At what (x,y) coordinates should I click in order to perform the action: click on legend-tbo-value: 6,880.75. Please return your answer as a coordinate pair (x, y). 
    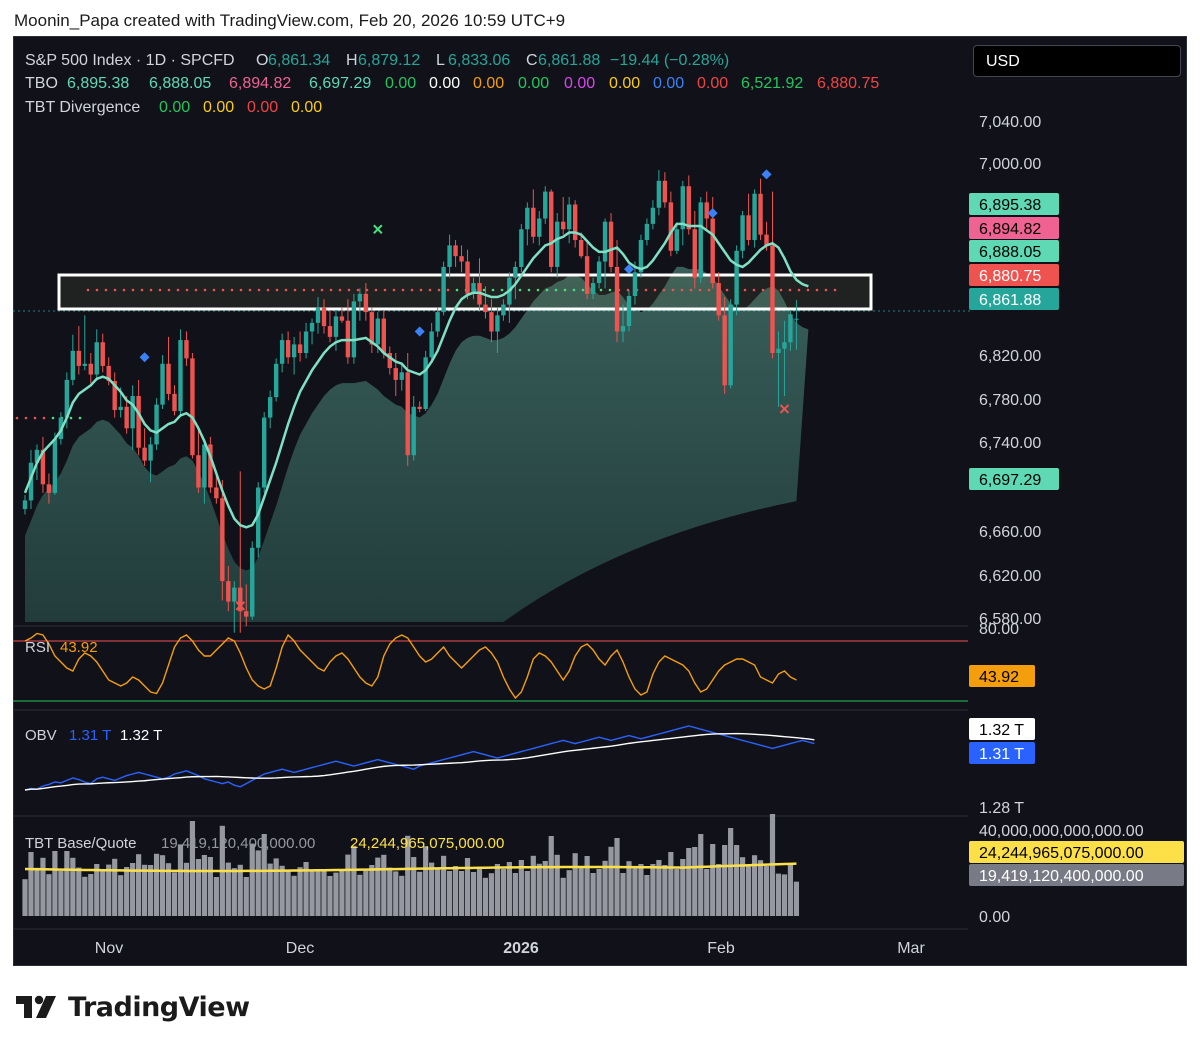
    Looking at the image, I should click on (848, 83).